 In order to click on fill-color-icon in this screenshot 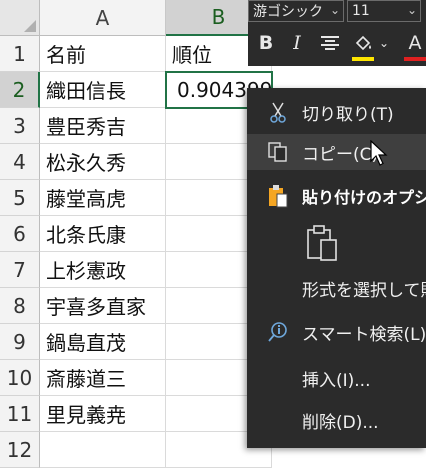, I will do `click(363, 43)`.